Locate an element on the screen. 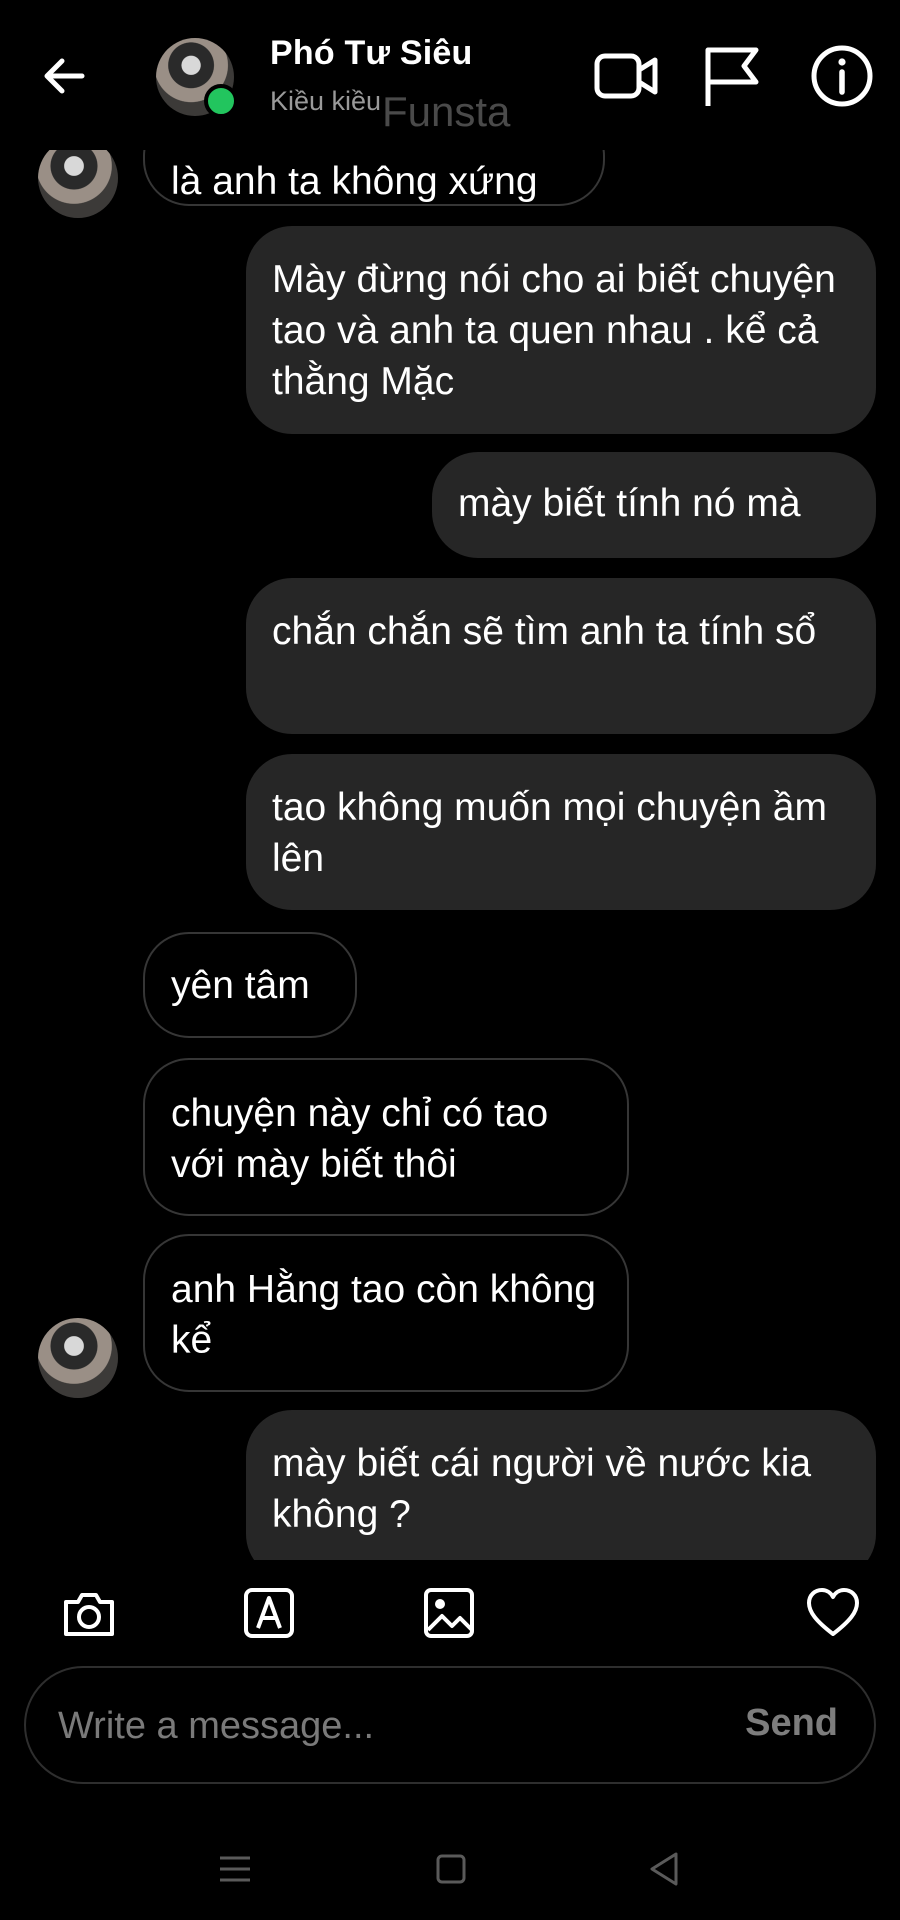  text-style-icon is located at coordinates (269, 1613).